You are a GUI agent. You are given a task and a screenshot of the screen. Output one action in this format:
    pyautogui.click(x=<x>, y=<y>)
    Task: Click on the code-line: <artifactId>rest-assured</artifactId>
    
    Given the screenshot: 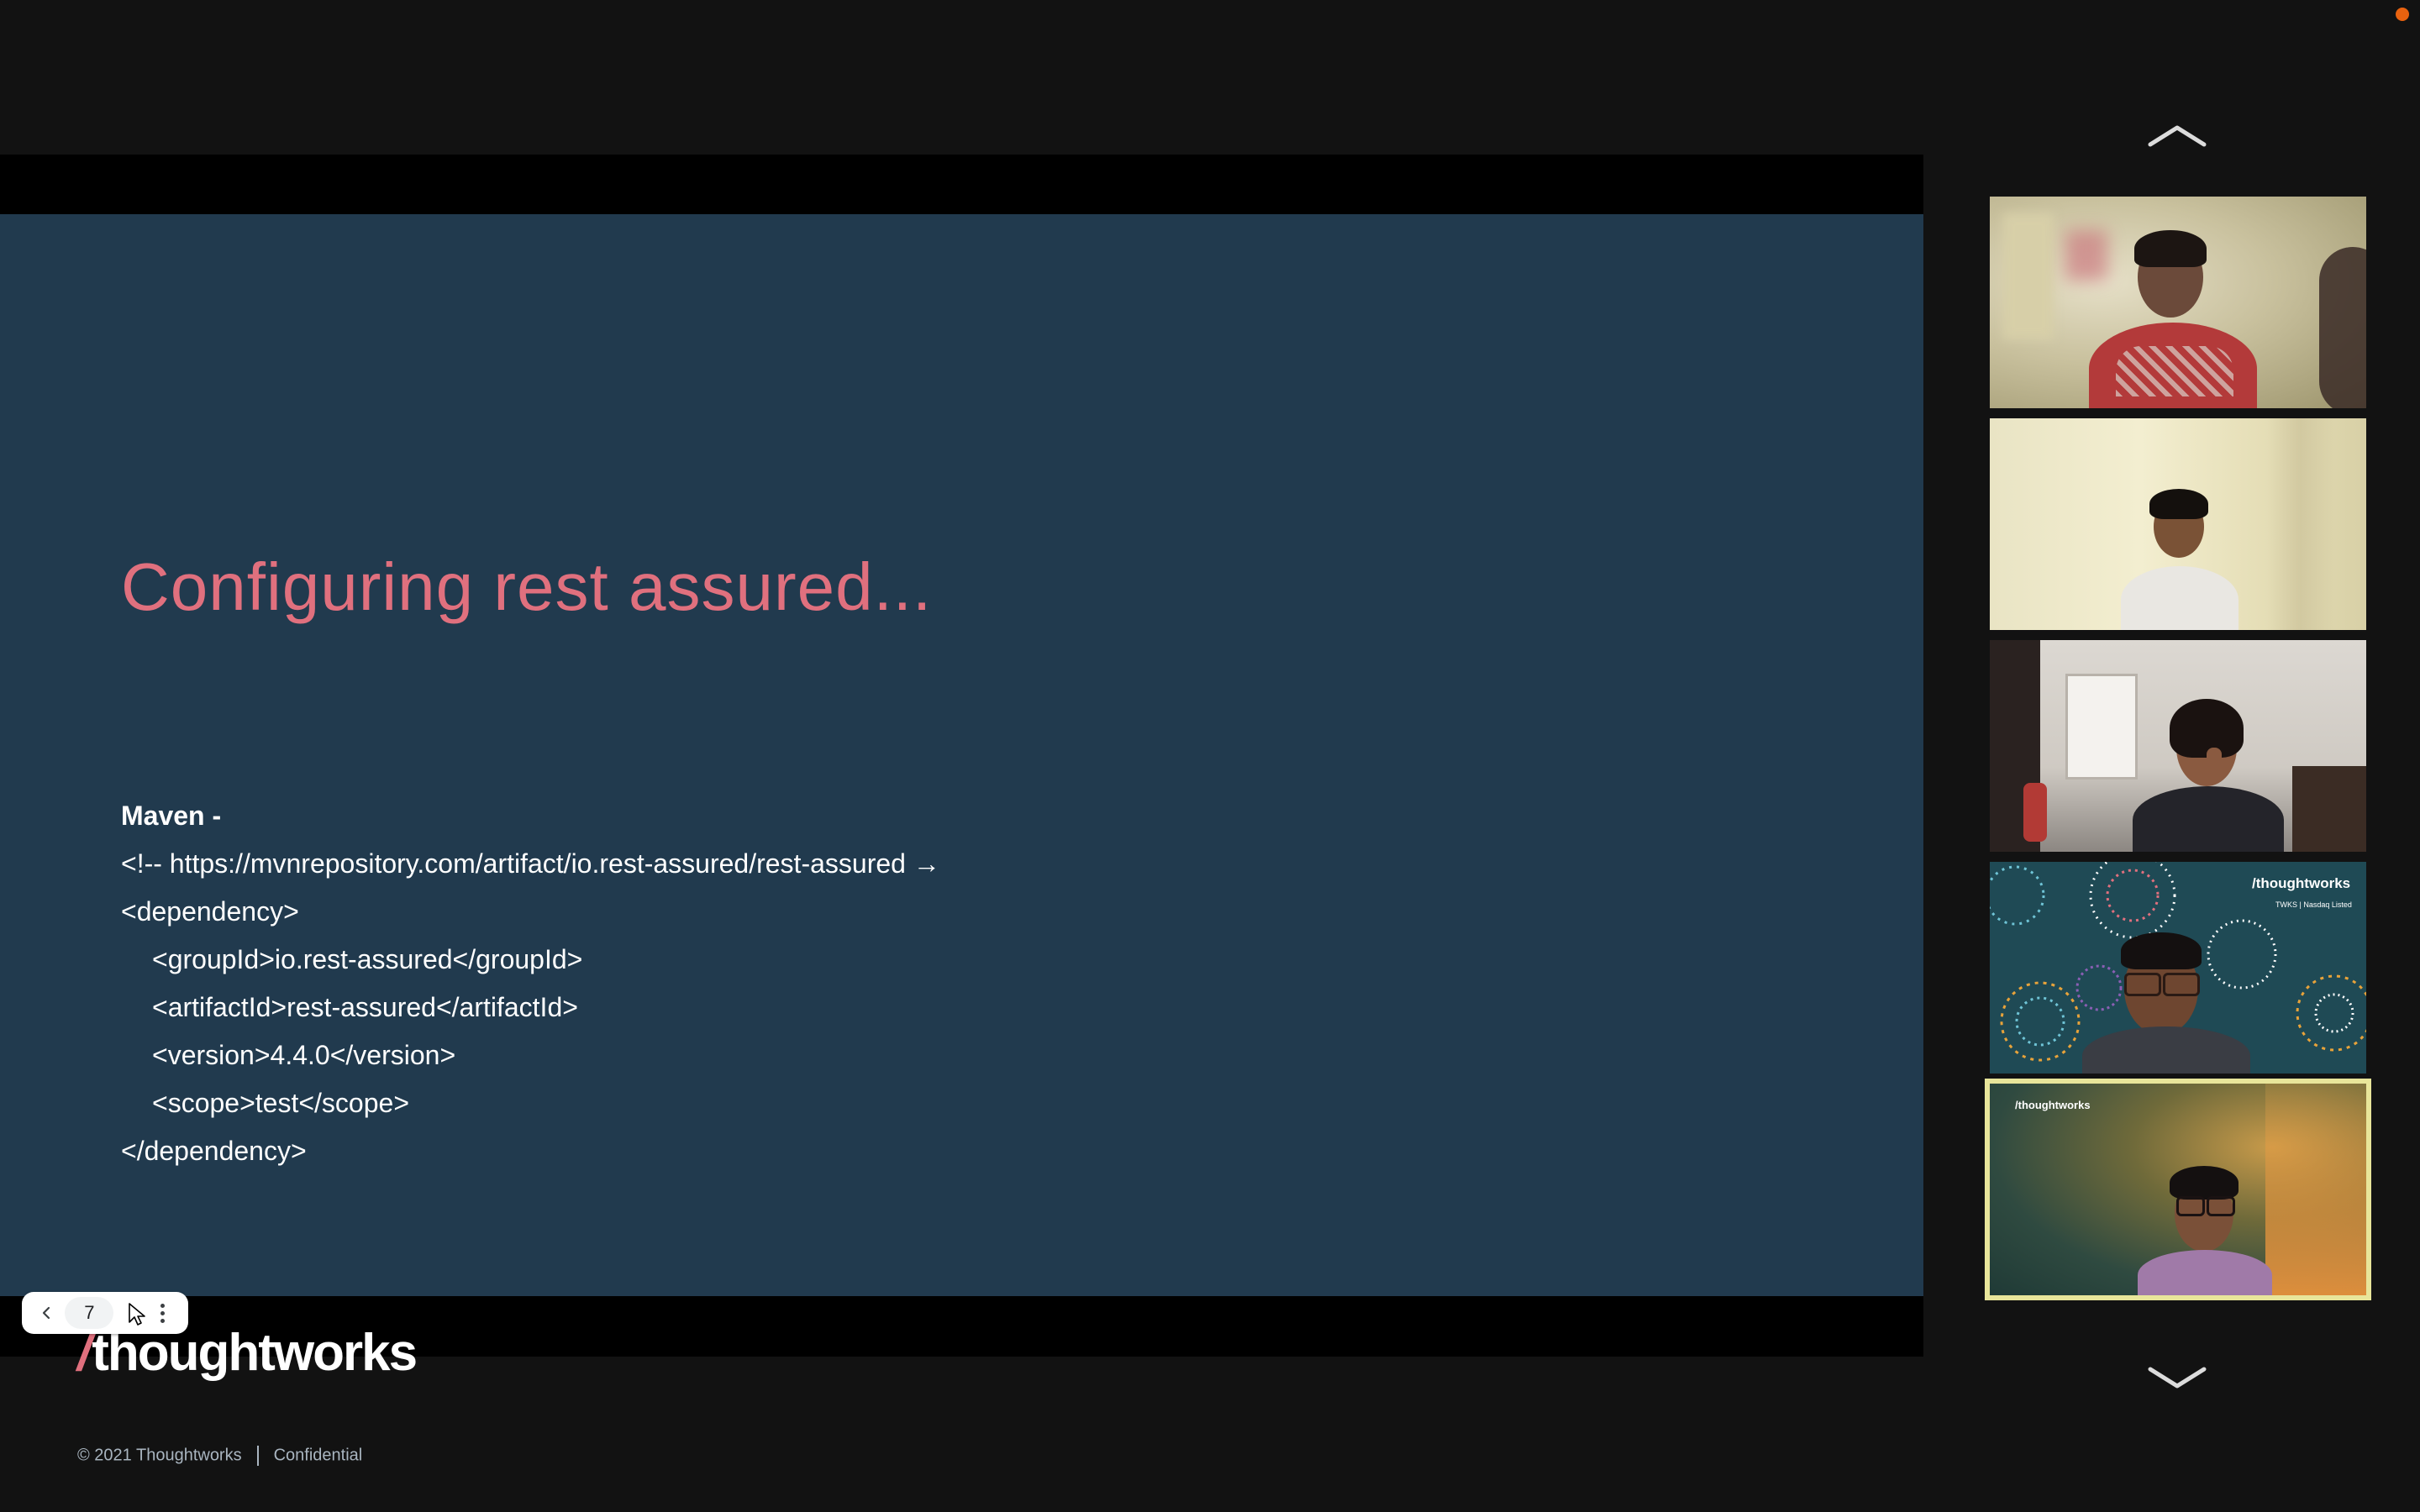 What is the action you would take?
    pyautogui.click(x=365, y=1007)
    